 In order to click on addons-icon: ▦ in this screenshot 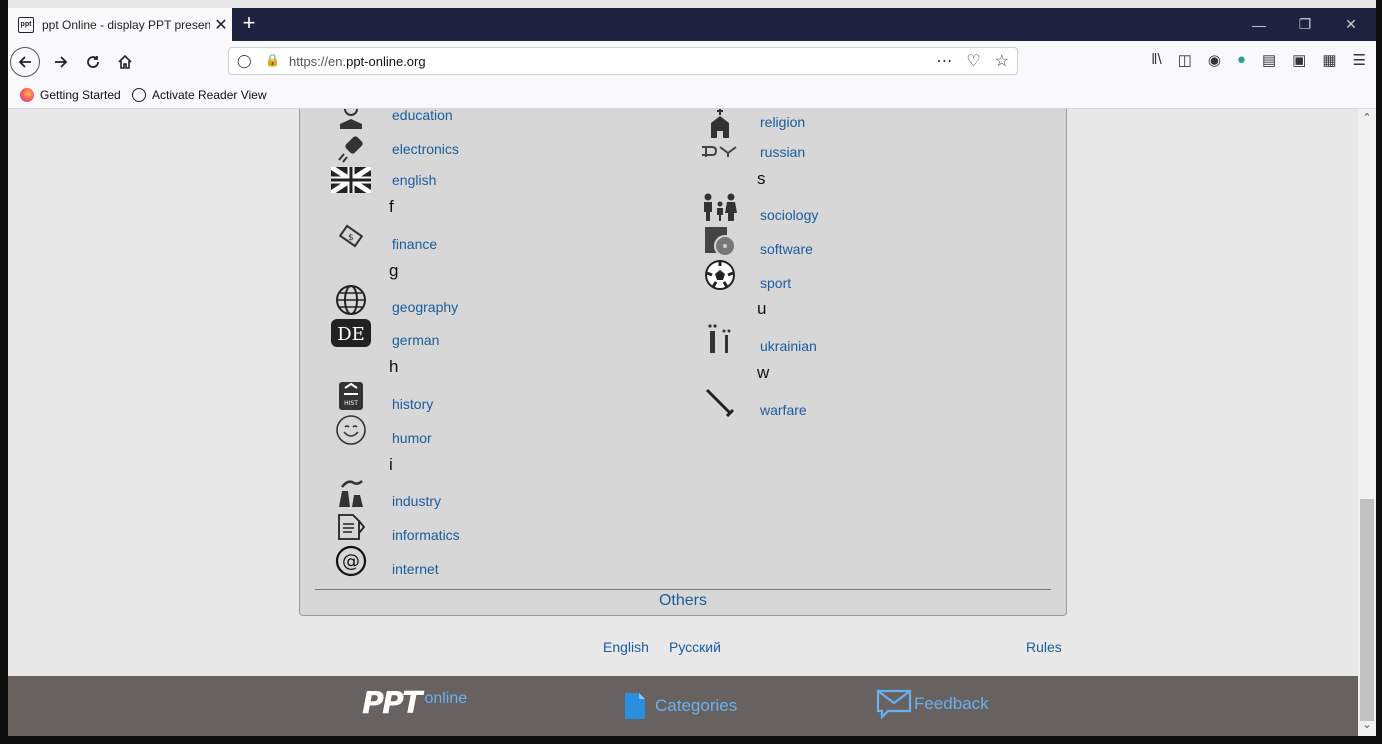, I will do `click(1329, 60)`.